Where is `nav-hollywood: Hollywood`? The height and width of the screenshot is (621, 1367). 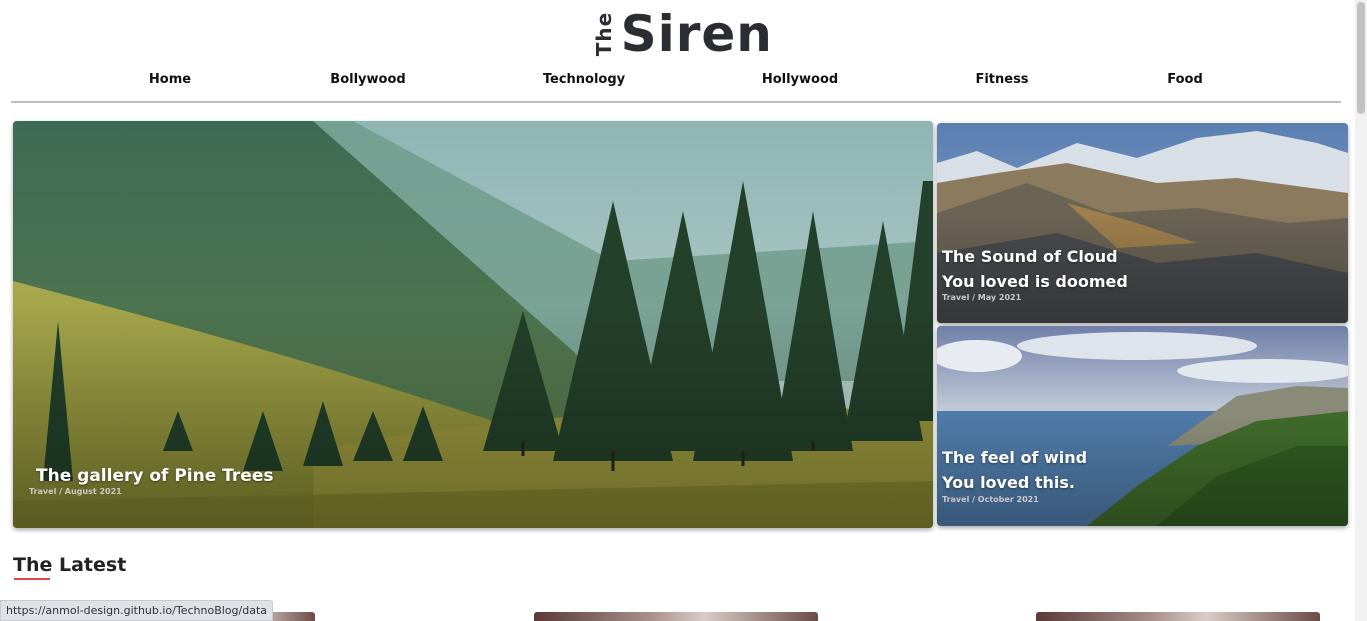
nav-hollywood: Hollywood is located at coordinates (800, 79).